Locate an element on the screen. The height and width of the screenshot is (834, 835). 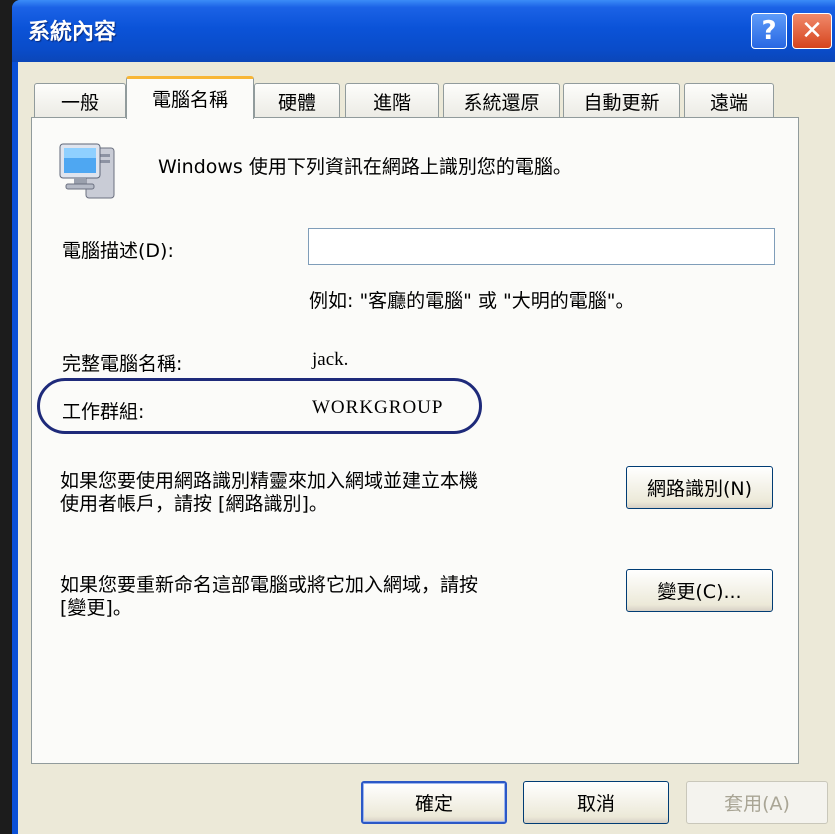
computer-description-input is located at coordinates (541, 246).